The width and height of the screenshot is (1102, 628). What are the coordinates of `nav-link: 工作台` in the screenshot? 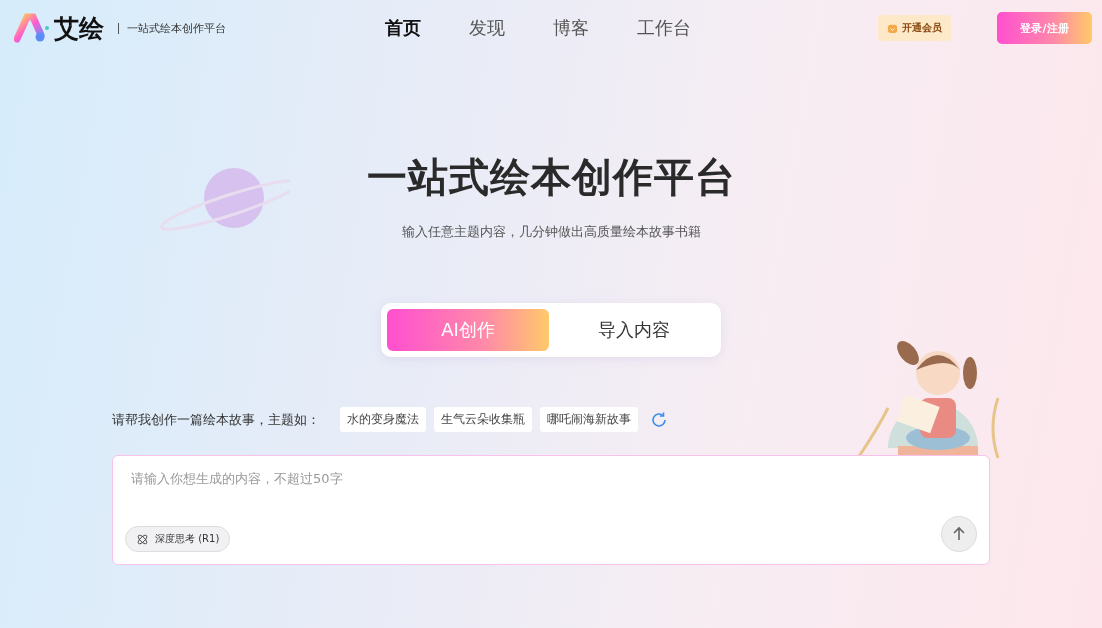 It's located at (664, 28).